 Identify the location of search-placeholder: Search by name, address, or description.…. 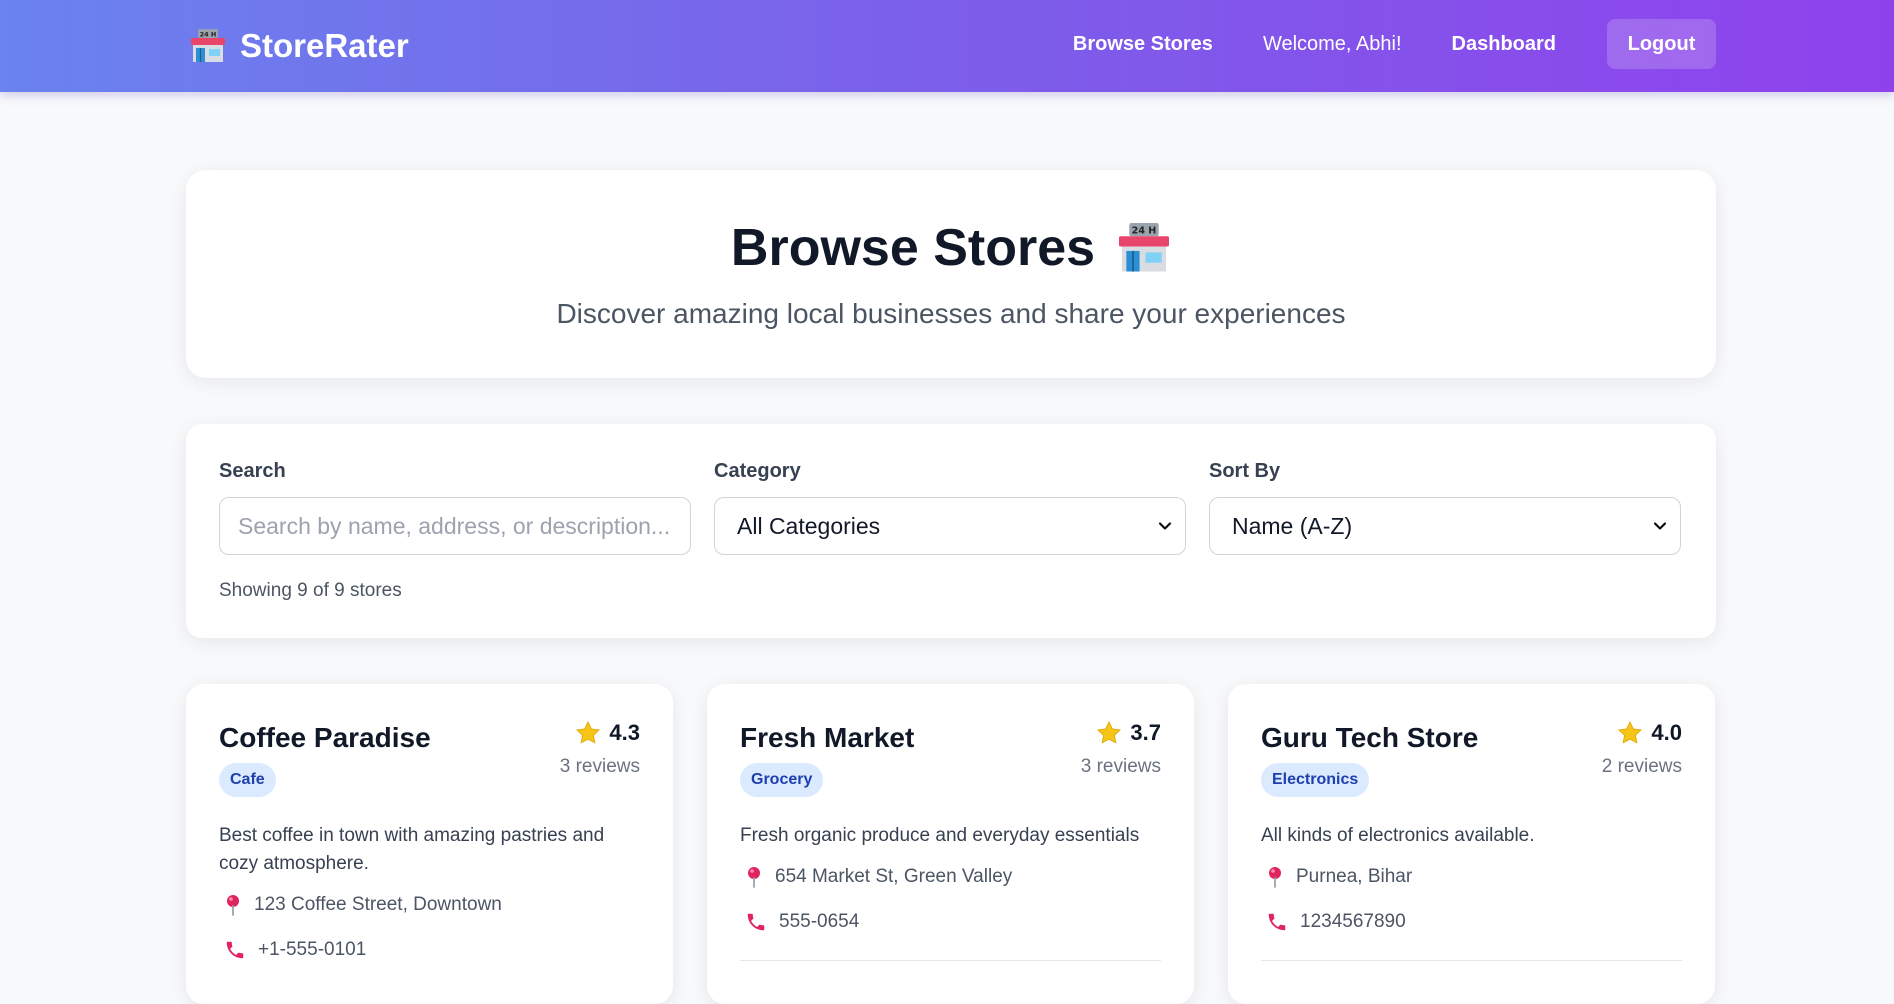
(454, 525).